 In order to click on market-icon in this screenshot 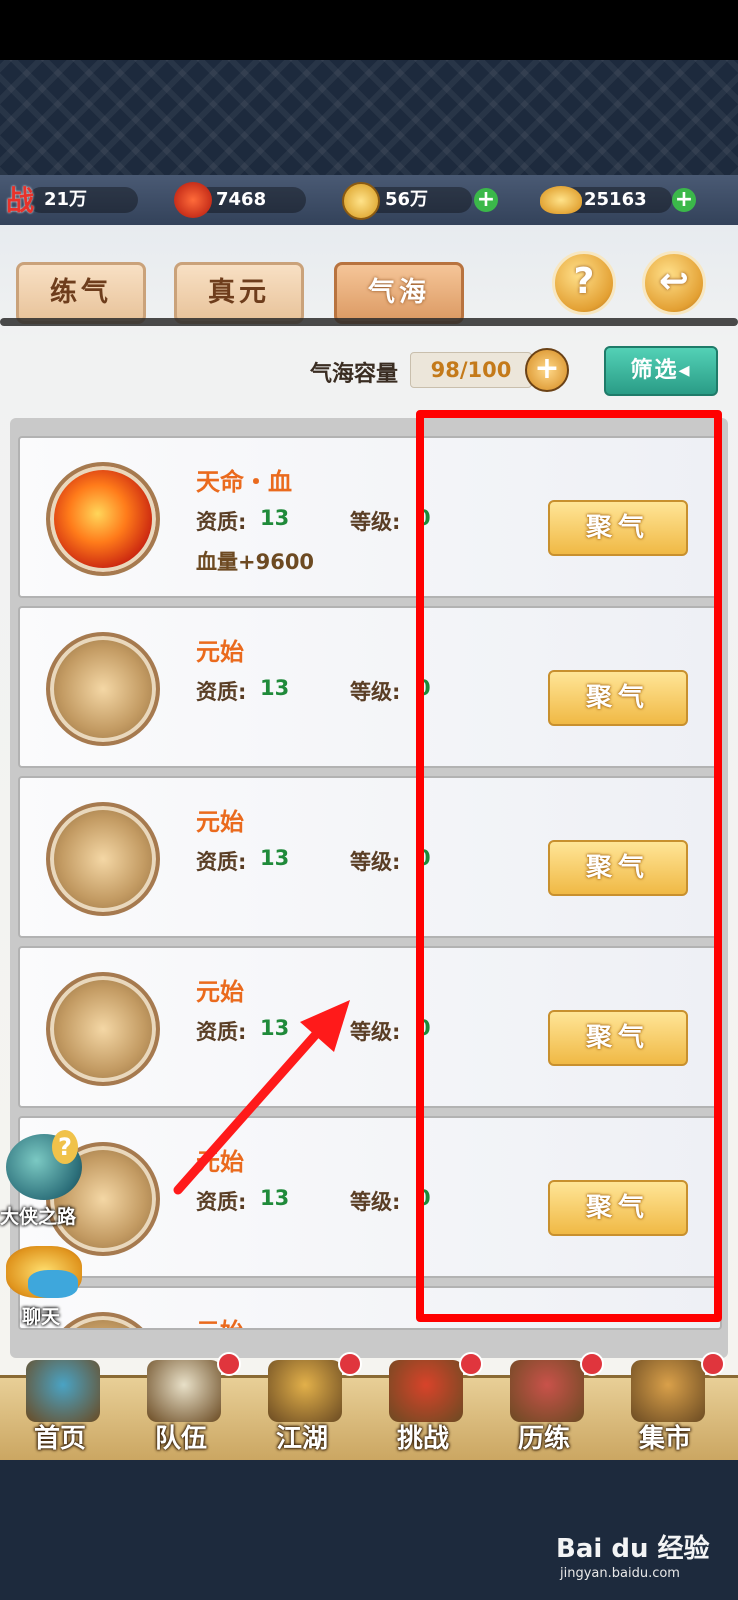, I will do `click(668, 1391)`.